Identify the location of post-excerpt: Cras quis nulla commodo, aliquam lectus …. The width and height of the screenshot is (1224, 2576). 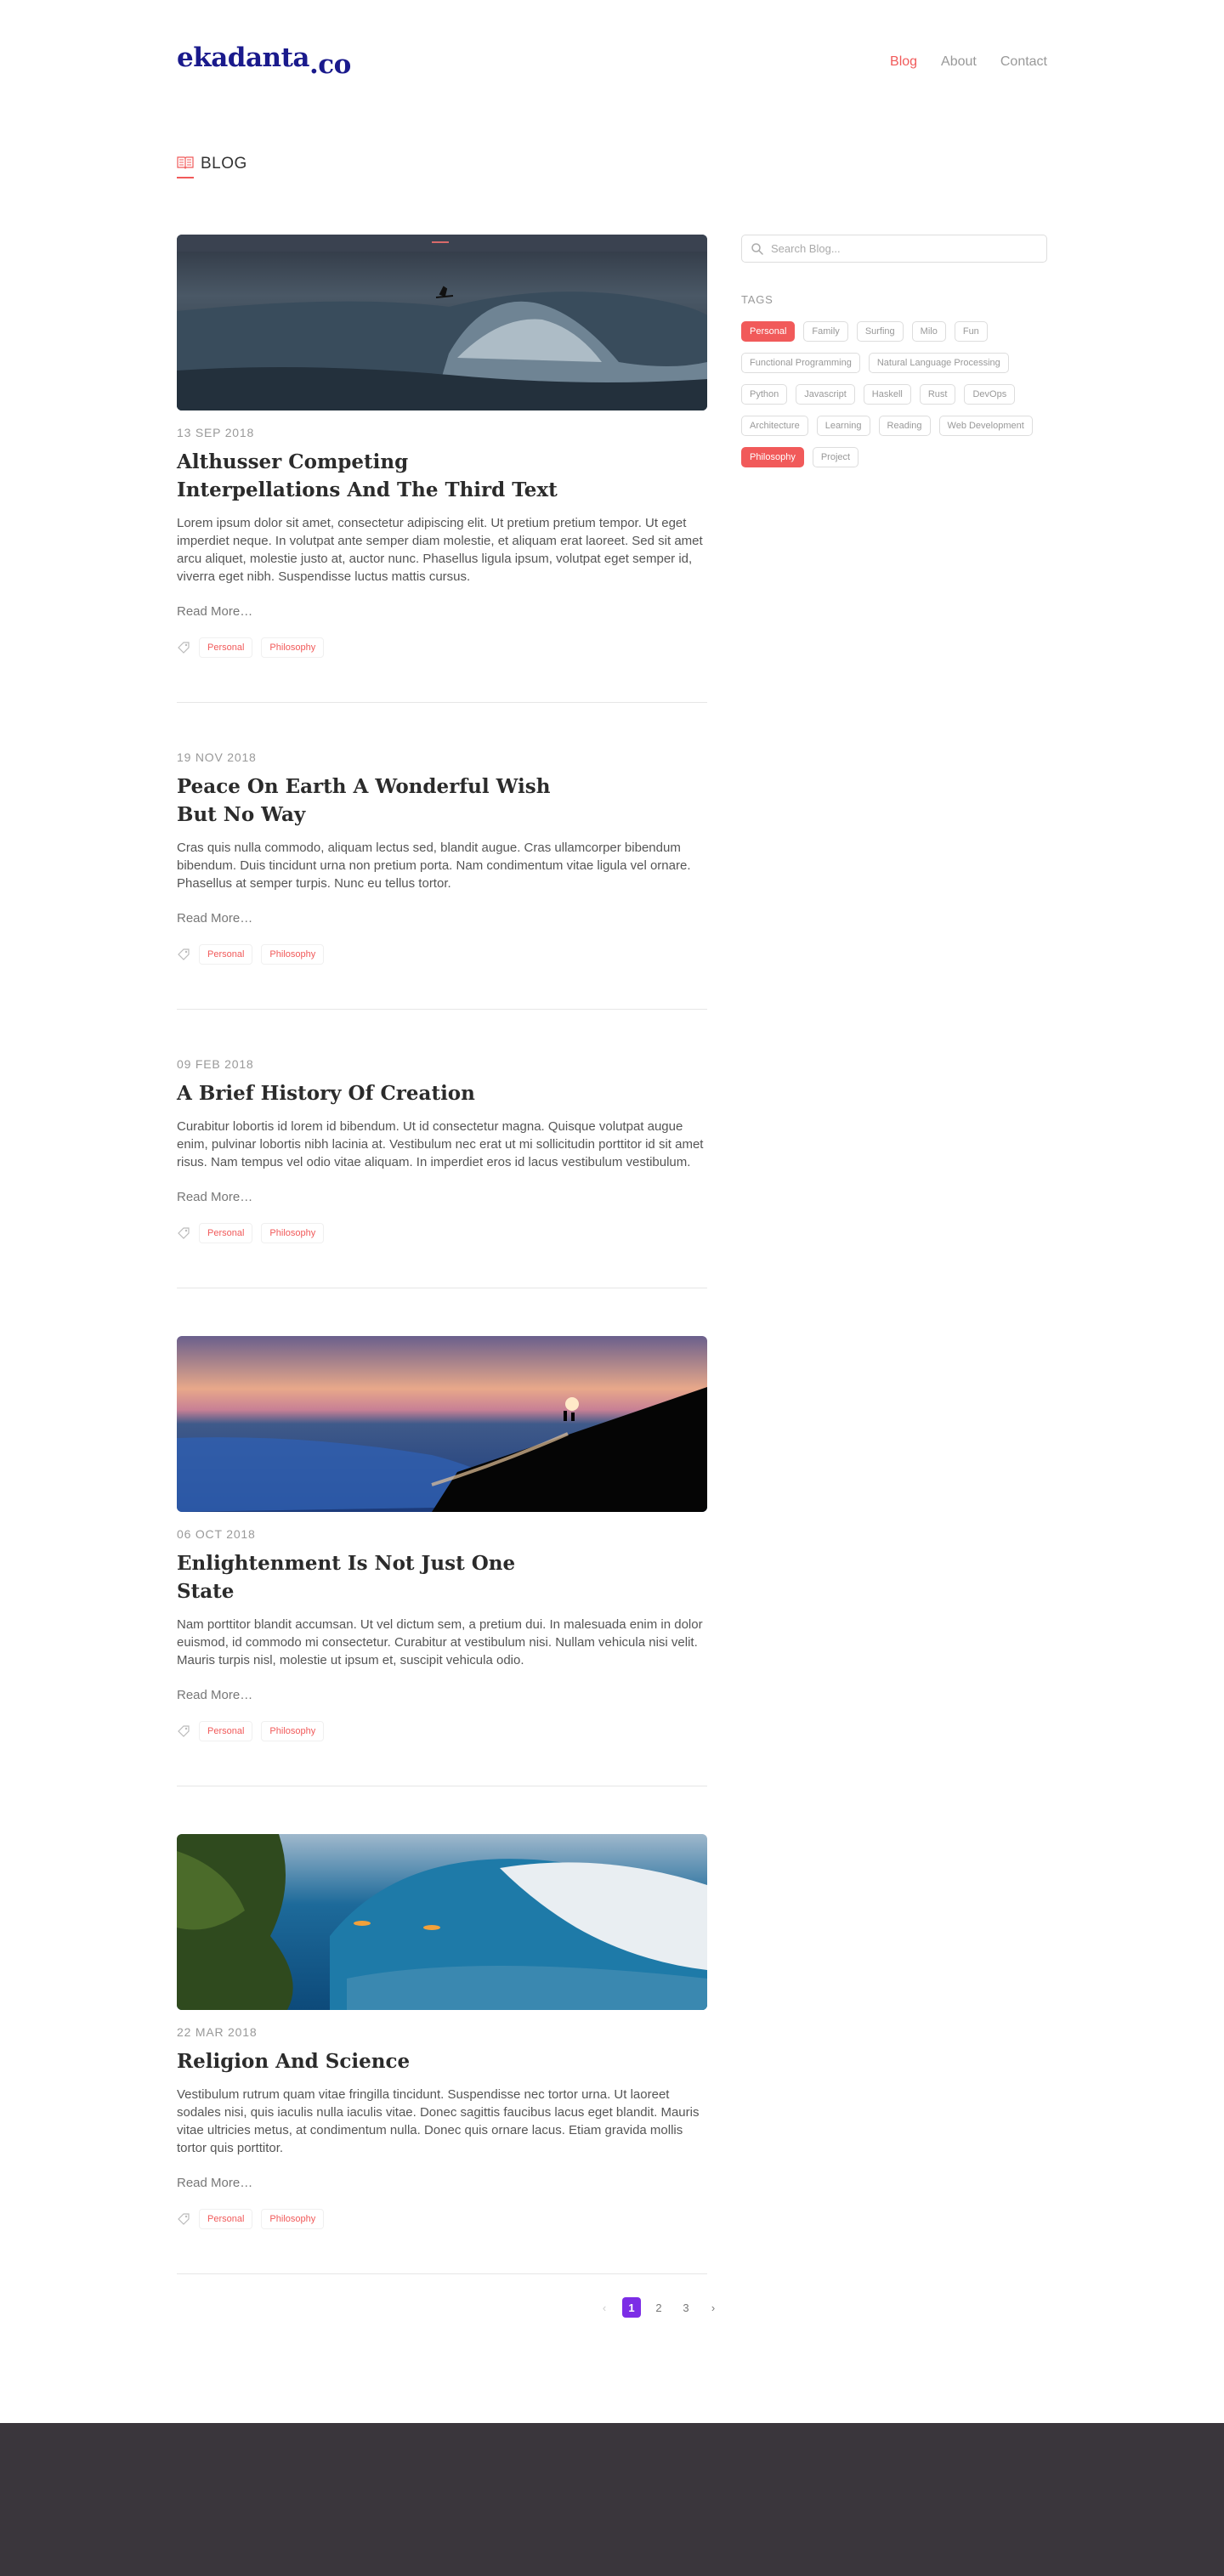
(434, 866).